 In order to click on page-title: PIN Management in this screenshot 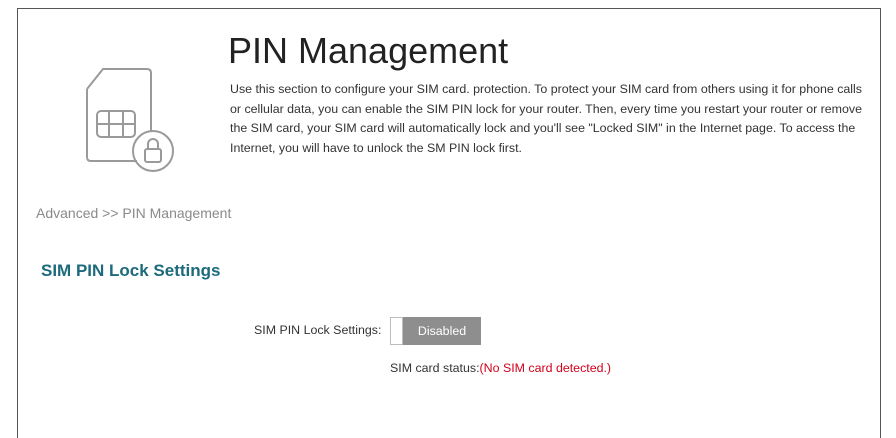, I will do `click(368, 50)`.